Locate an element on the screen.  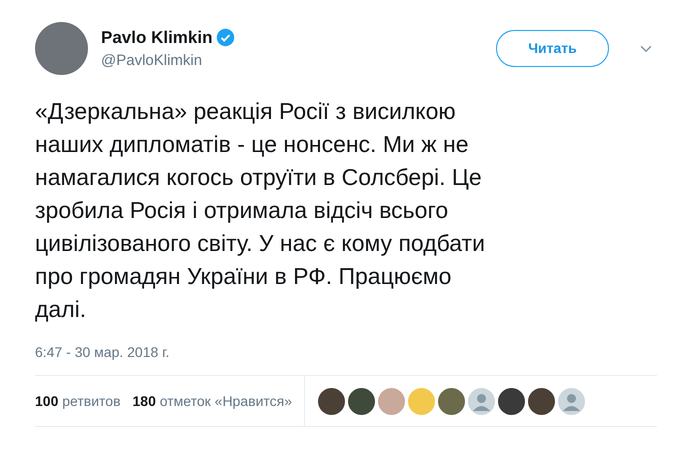
tweet-timestamp: 6:47 - 30 мар. 2018 г. is located at coordinates (345, 352).